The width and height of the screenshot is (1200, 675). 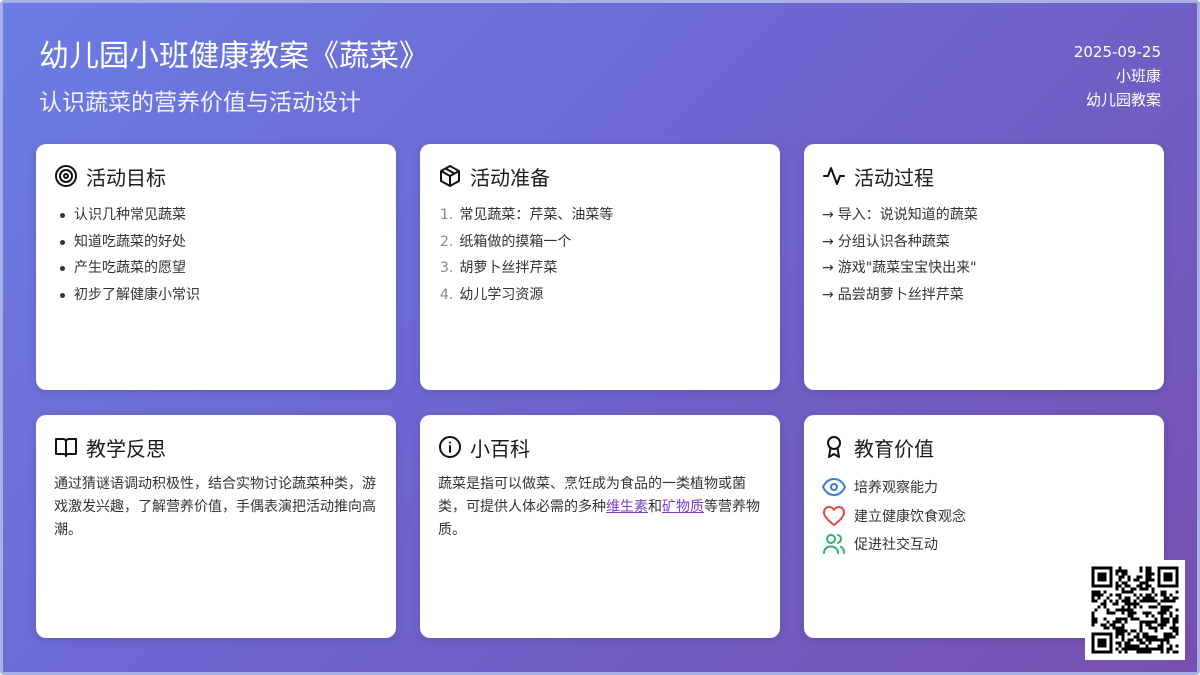 I want to click on author-label: 小班康, so click(x=1138, y=76).